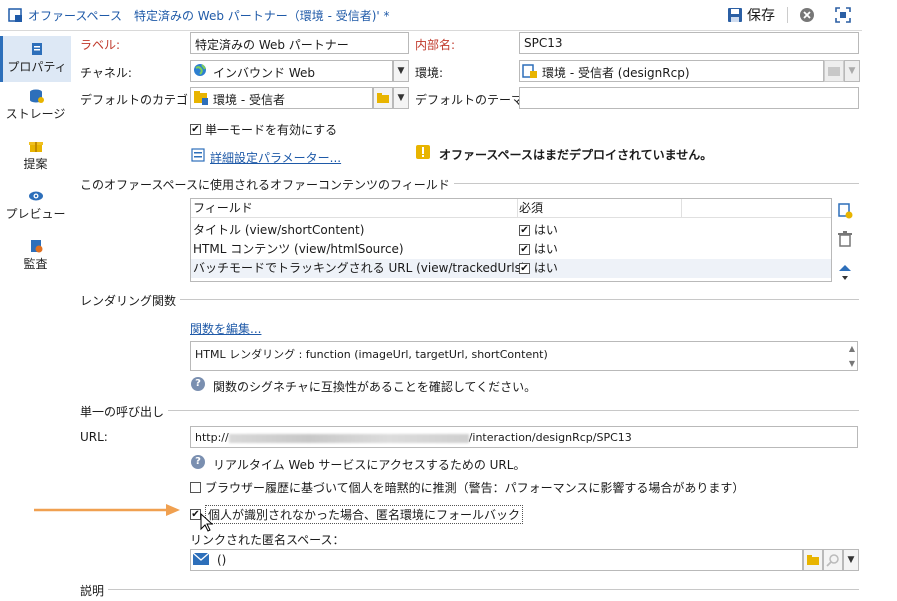  I want to click on label-input: 特定済みの Web パートナー, so click(299, 43).